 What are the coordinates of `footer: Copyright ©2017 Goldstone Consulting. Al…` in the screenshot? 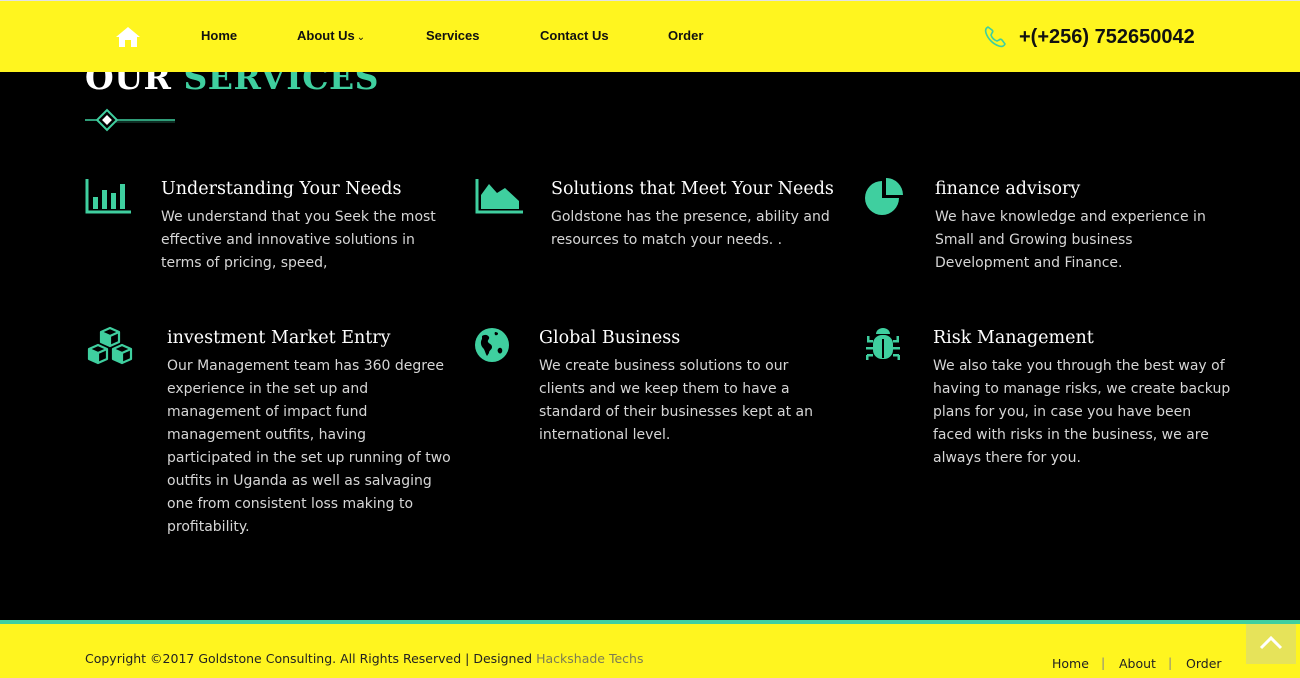 It's located at (650, 649).